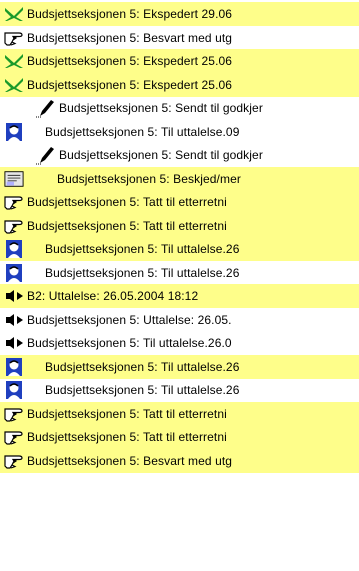 This screenshot has width=359, height=571. I want to click on note-icon, so click(14, 179).